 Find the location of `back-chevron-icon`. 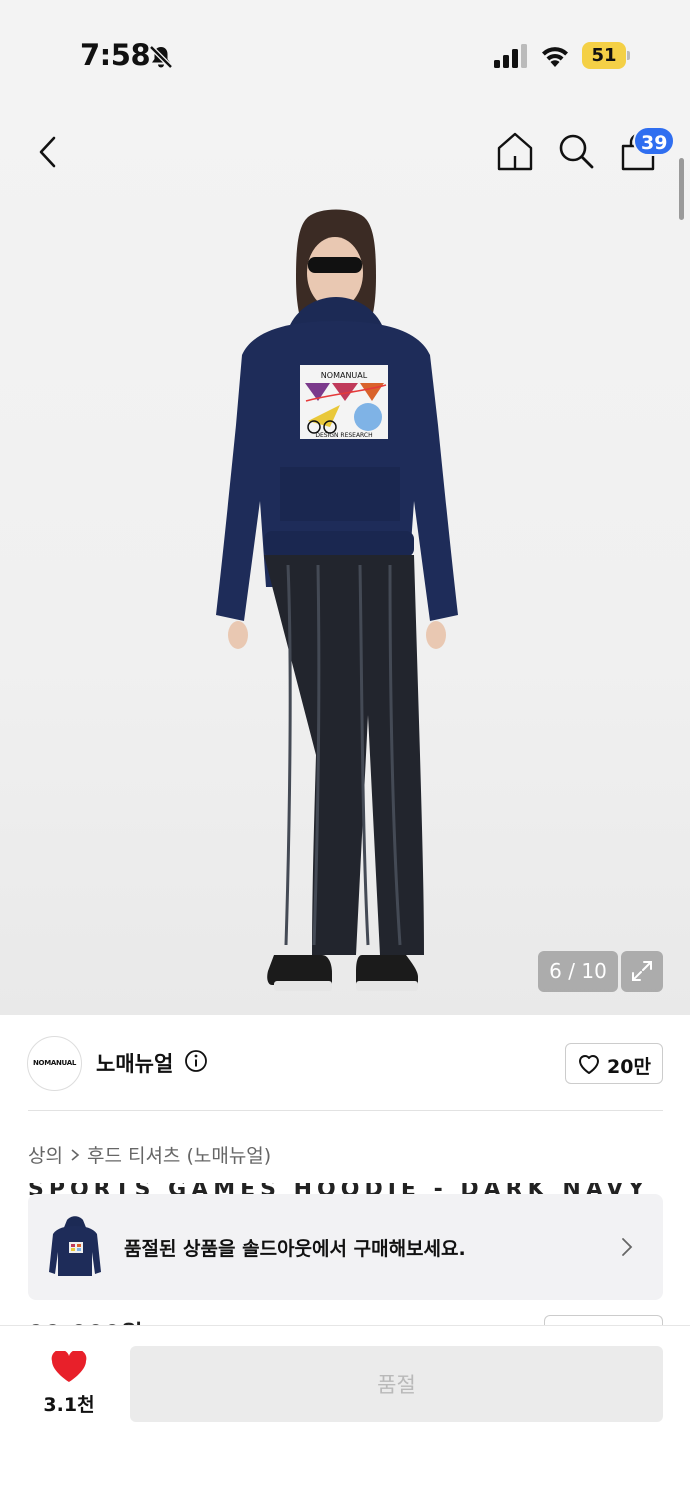

back-chevron-icon is located at coordinates (48, 152).